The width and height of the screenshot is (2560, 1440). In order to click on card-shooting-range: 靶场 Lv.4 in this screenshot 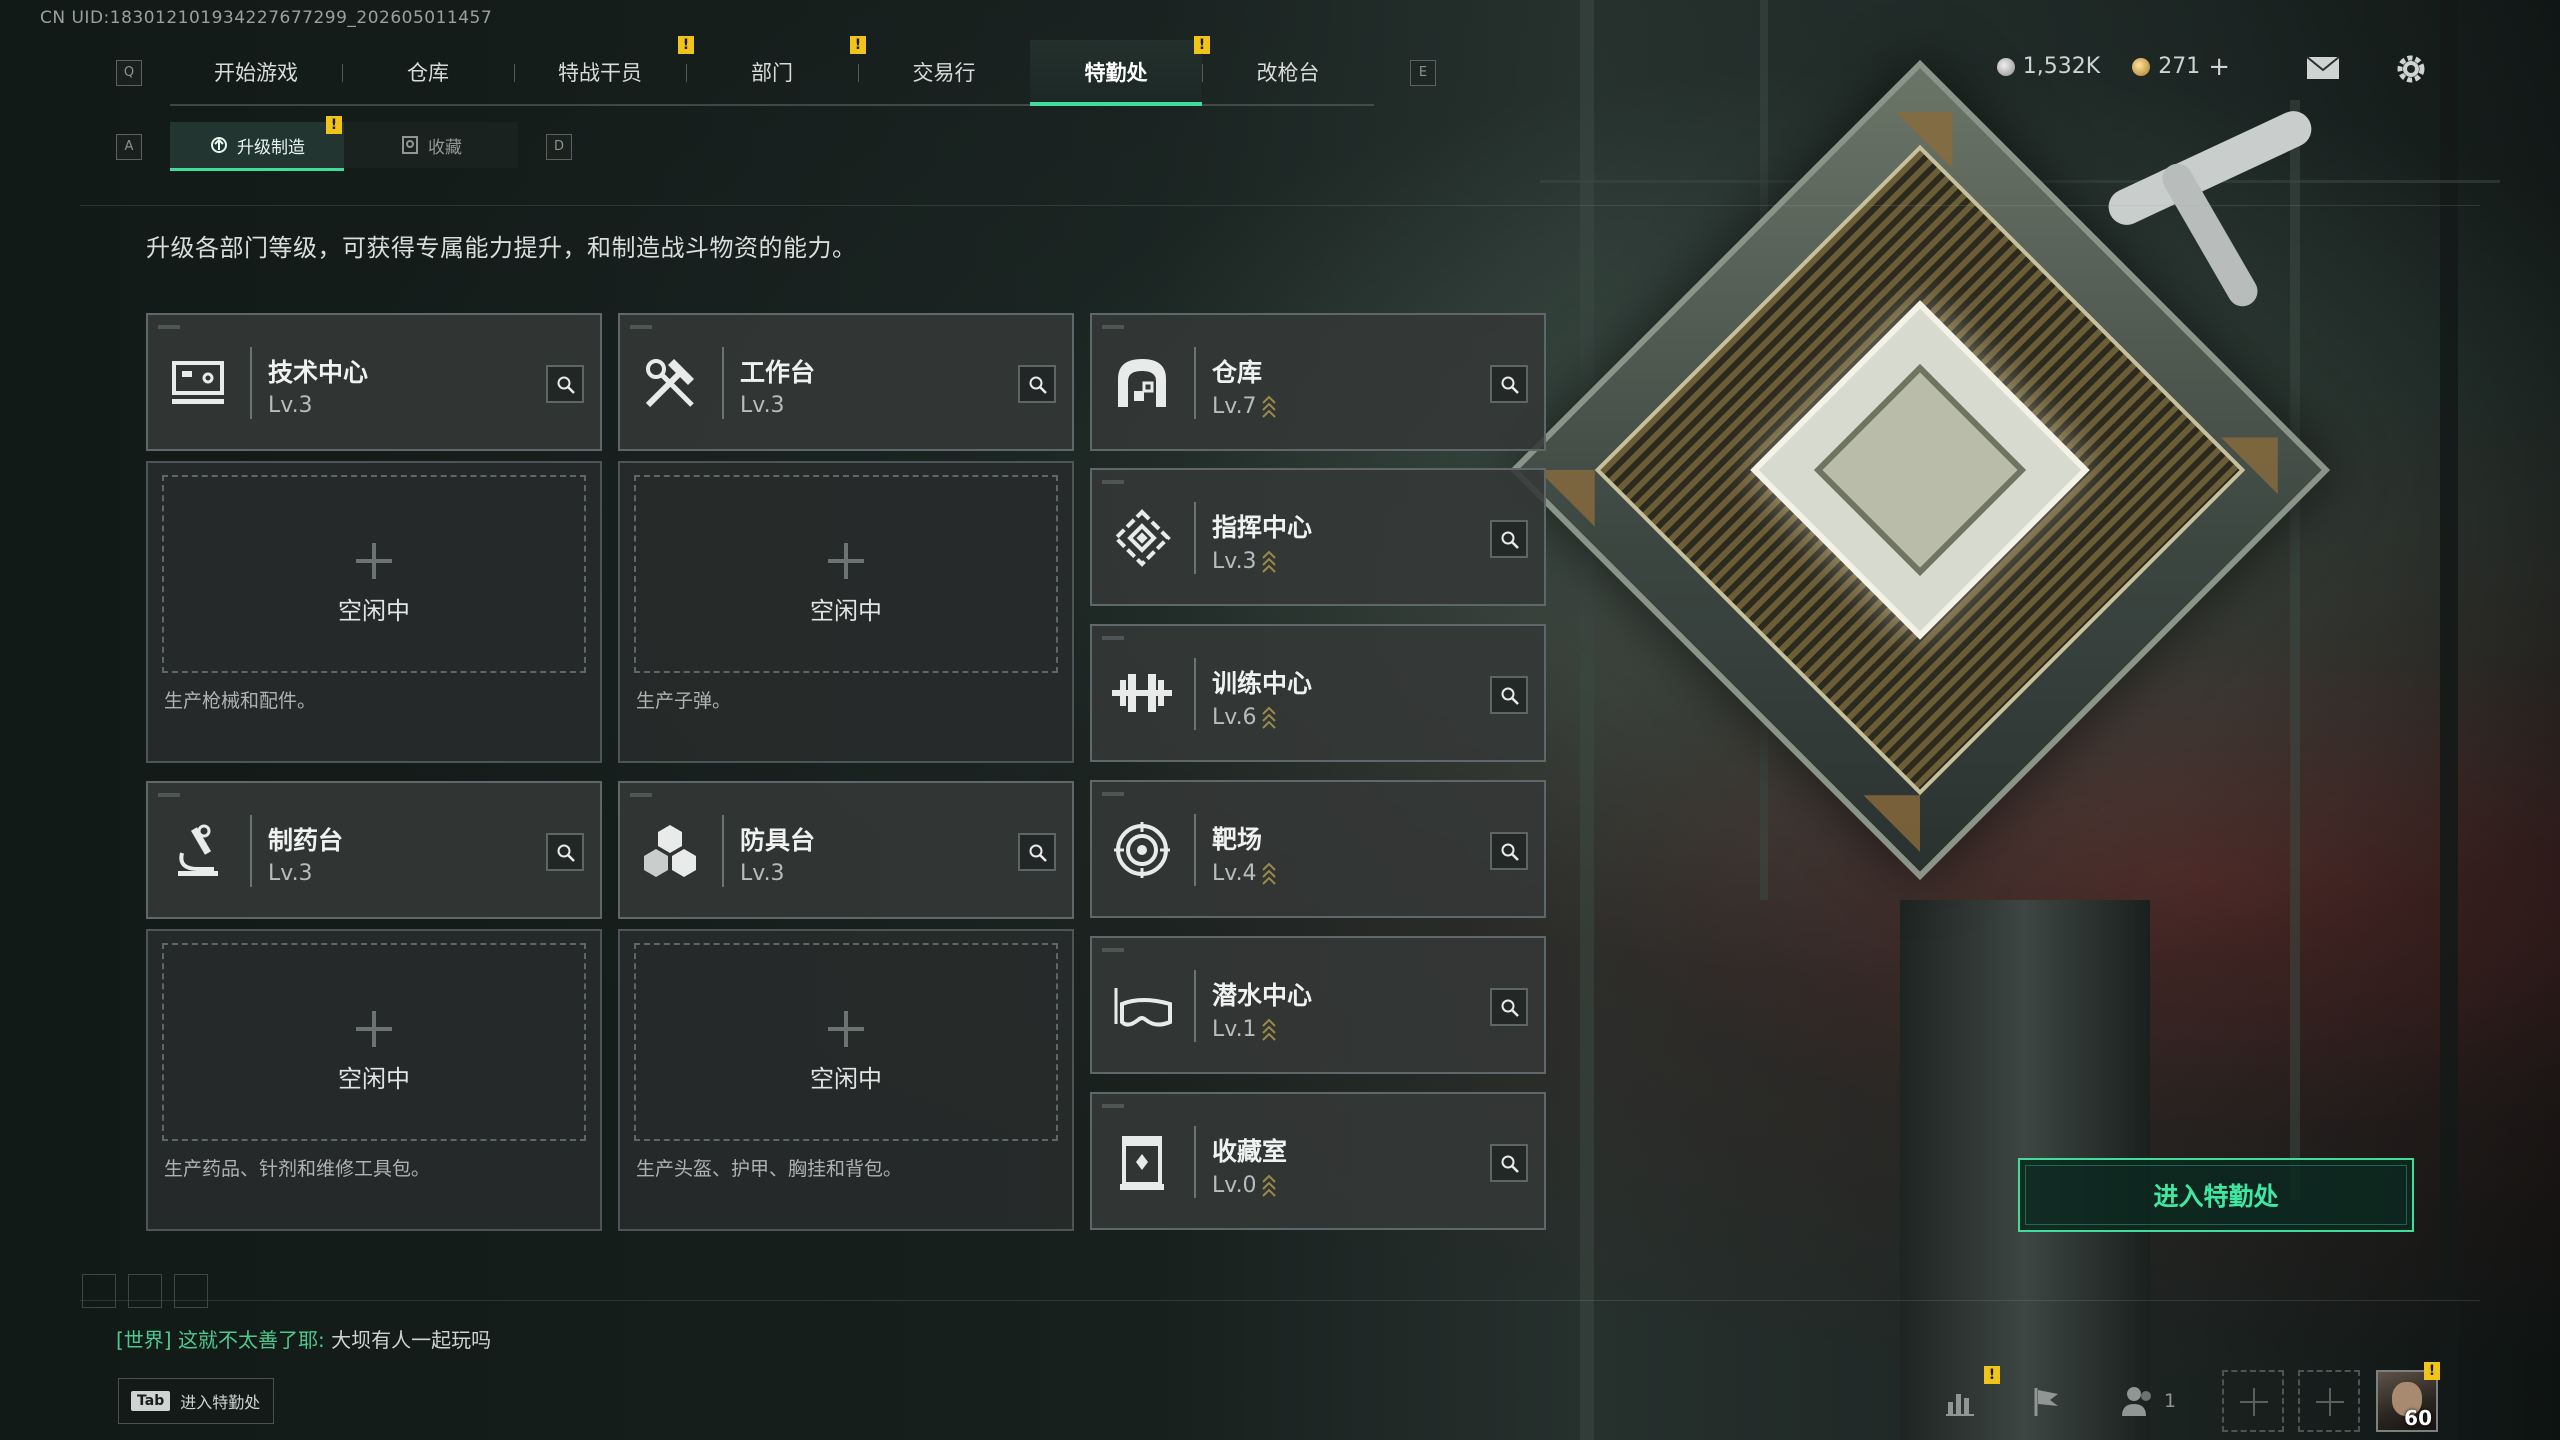, I will do `click(1318, 849)`.